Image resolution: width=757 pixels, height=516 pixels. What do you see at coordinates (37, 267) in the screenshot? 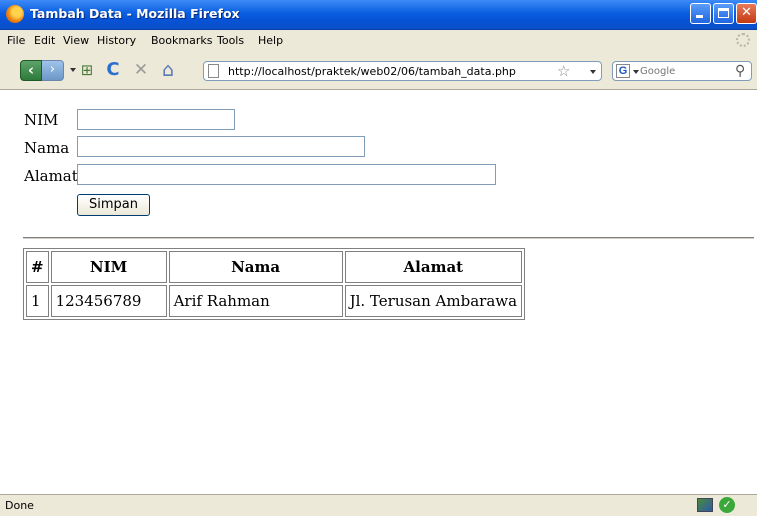
I see `column-header-number: #` at bounding box center [37, 267].